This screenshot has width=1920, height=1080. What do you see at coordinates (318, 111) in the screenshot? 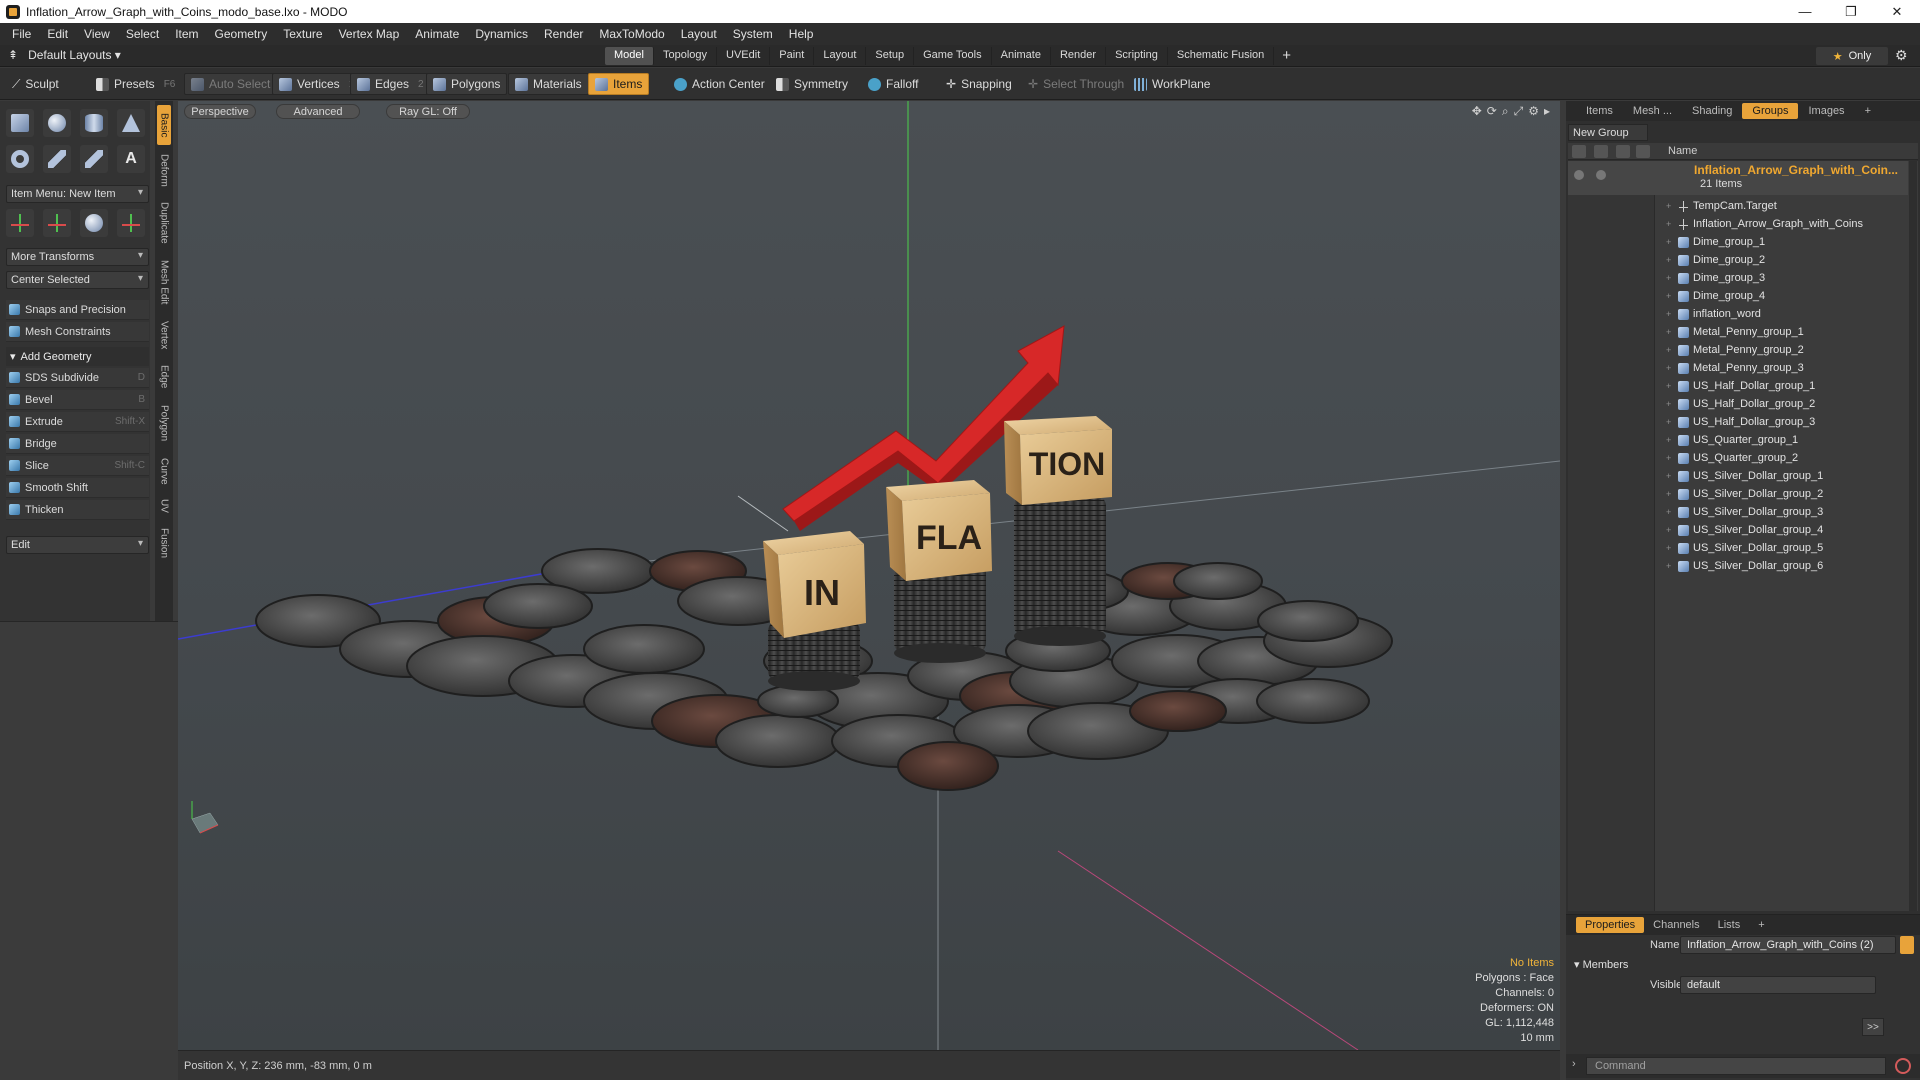
I see `shading-advanced: Advanced` at bounding box center [318, 111].